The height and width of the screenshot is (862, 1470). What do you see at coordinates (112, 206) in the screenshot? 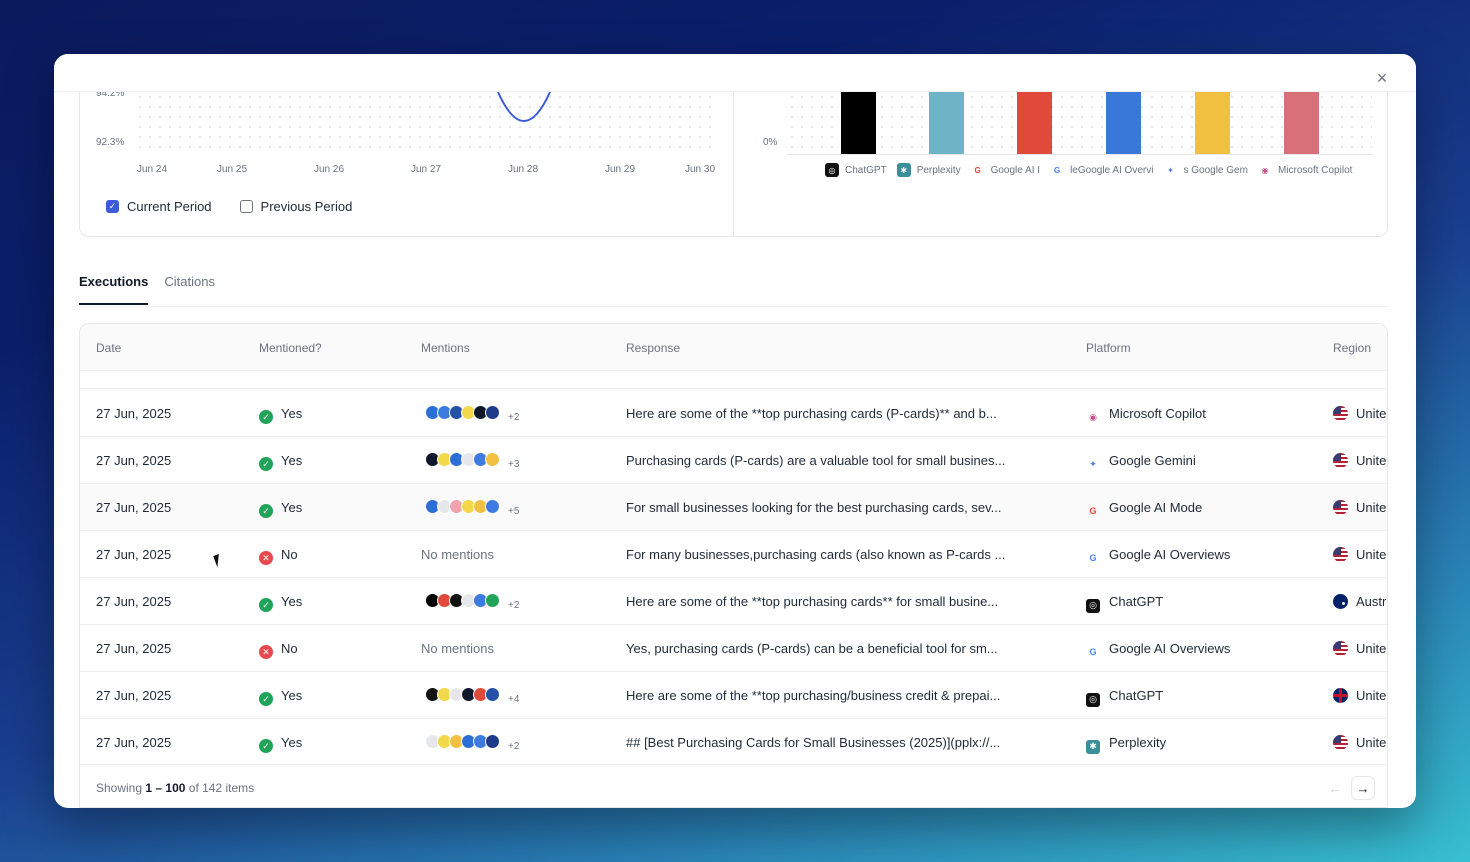
I see `checkbox-checked-icon: ✓` at bounding box center [112, 206].